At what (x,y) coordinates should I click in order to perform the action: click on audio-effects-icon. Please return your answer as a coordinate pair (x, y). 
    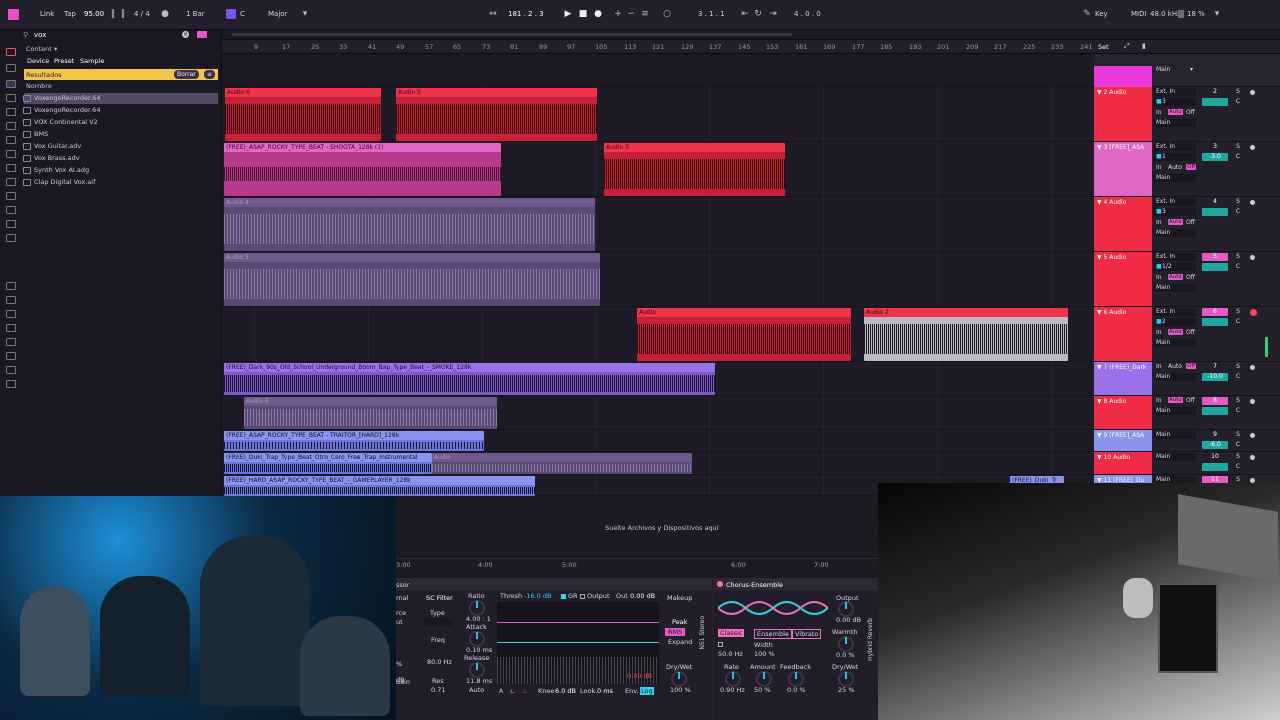
    Looking at the image, I should click on (11, 126).